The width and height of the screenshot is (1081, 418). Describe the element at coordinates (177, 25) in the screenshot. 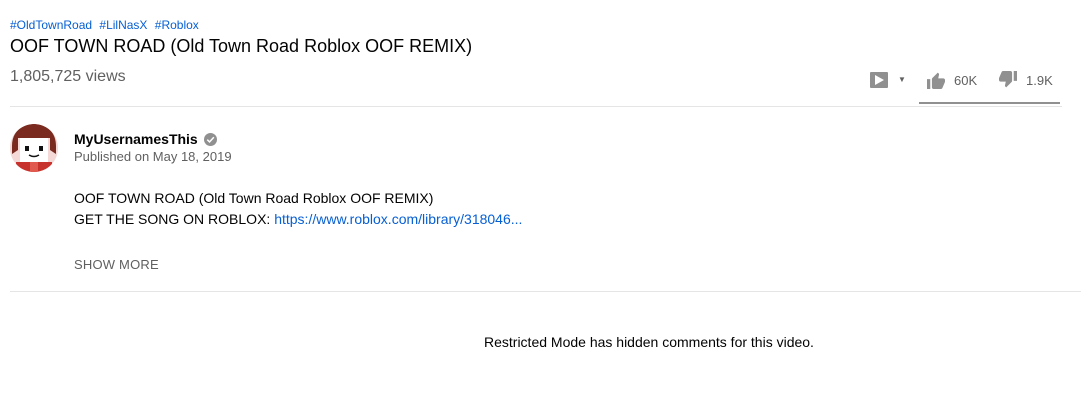

I see `hashtag-link: #Roblox` at that location.